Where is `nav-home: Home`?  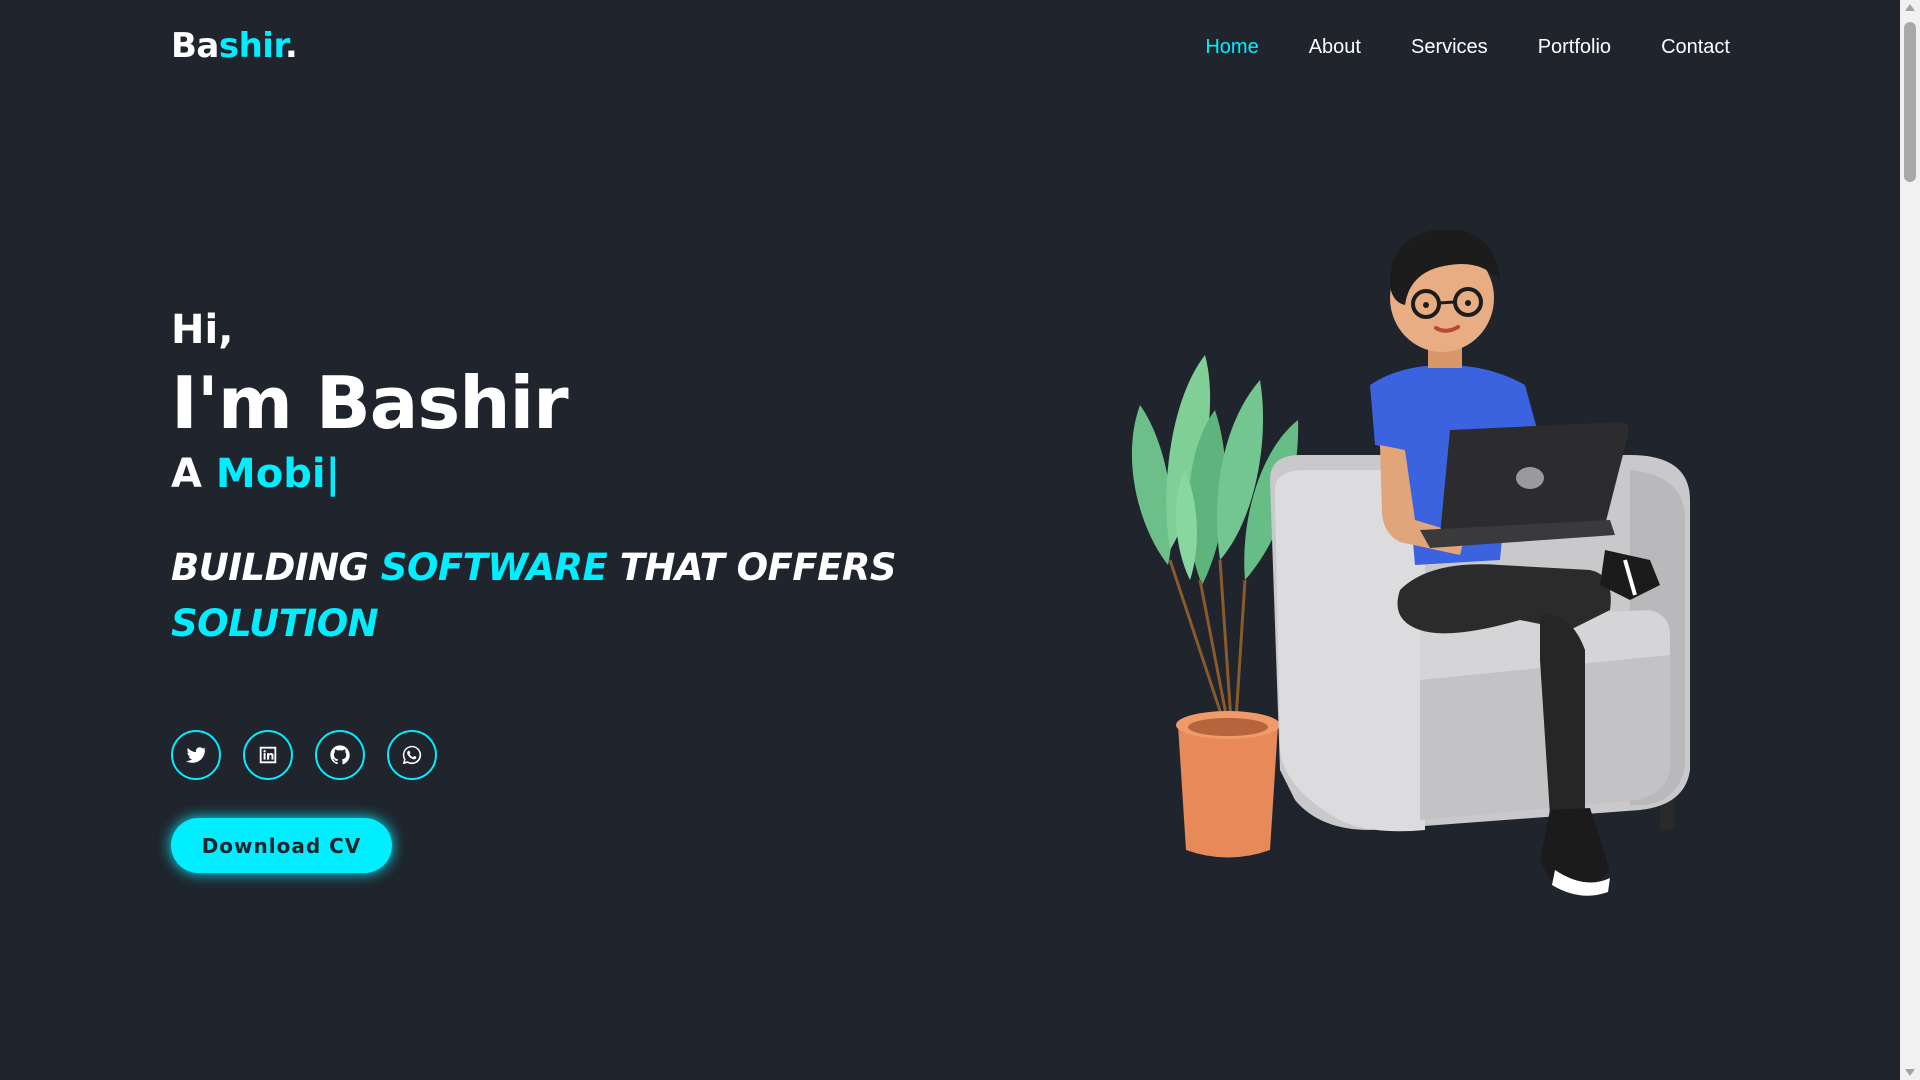
nav-home: Home is located at coordinates (1231, 47).